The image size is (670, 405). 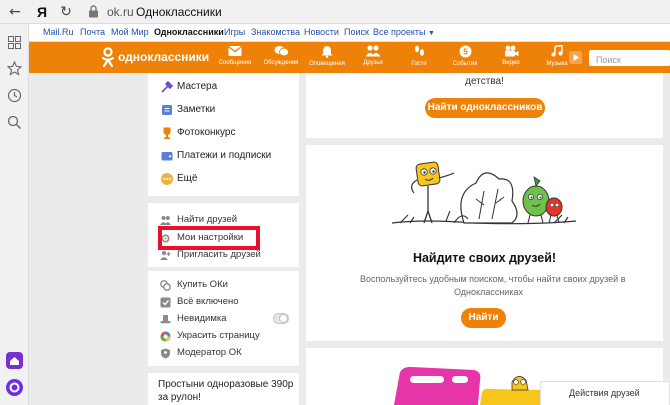 I want to click on nav-notifications-label: Оповещения, so click(x=327, y=64).